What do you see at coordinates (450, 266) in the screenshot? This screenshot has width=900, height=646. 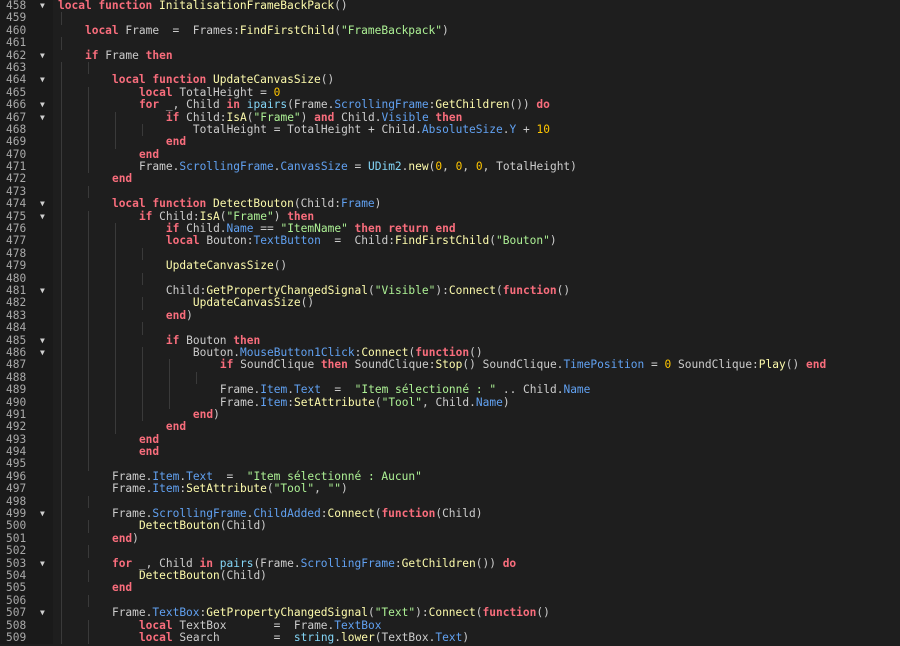 I see `code-line: 479 UpdateCanvasSize()` at bounding box center [450, 266].